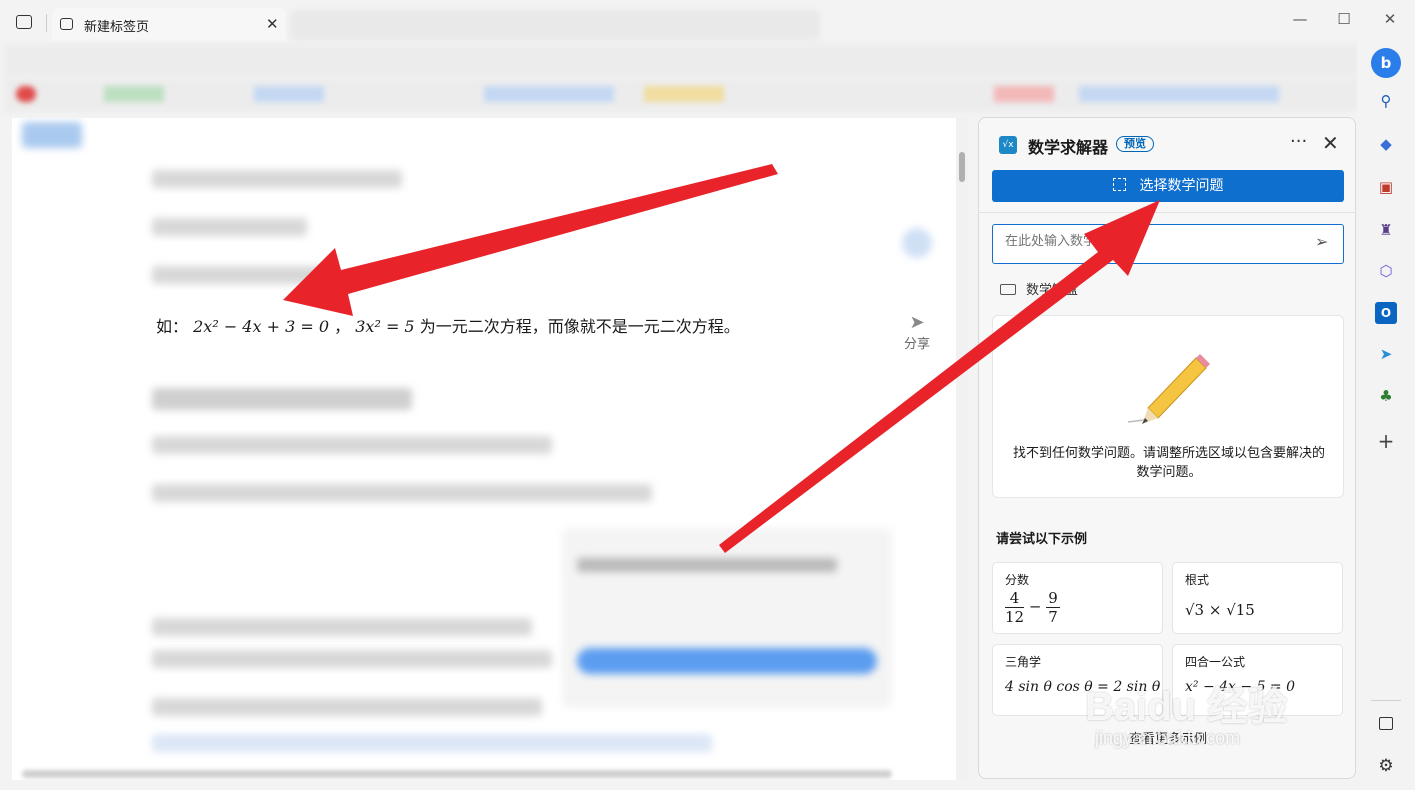  What do you see at coordinates (1386, 354) in the screenshot?
I see `send-icon: ➤` at bounding box center [1386, 354].